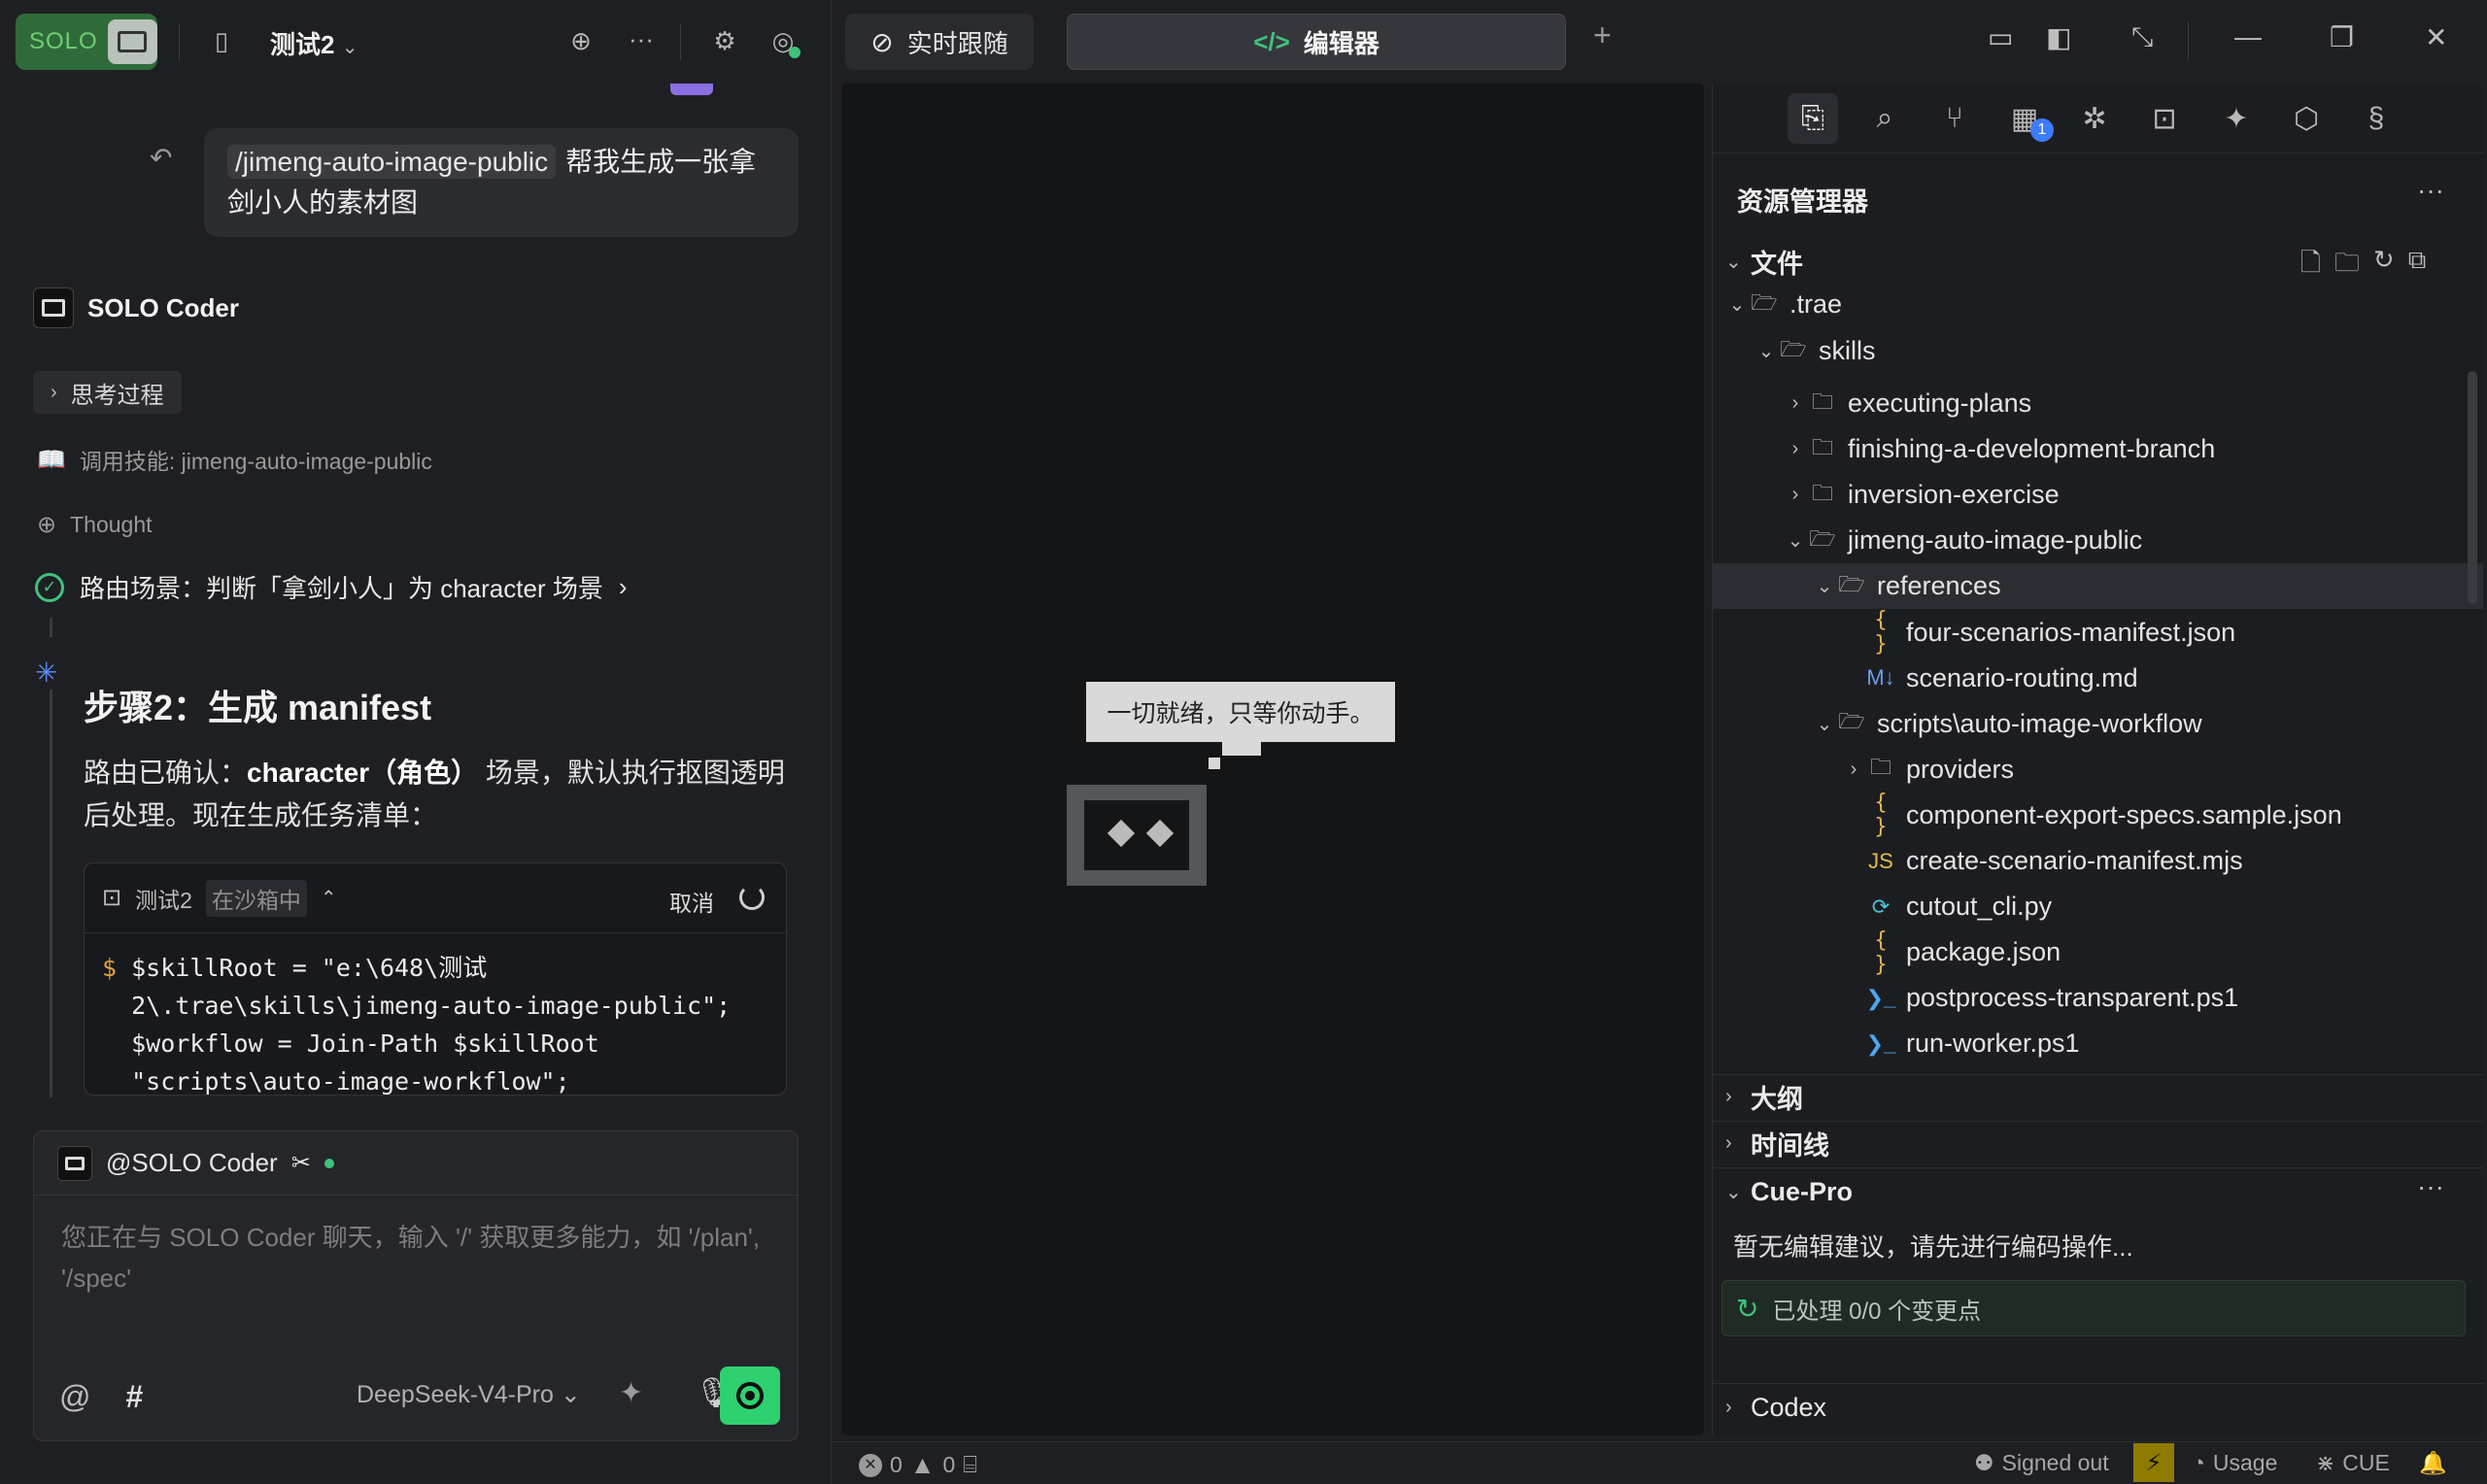 This screenshot has height=1484, width=2487. Describe the element at coordinates (1881, 815) in the screenshot. I see `json-file-icon: { }` at that location.